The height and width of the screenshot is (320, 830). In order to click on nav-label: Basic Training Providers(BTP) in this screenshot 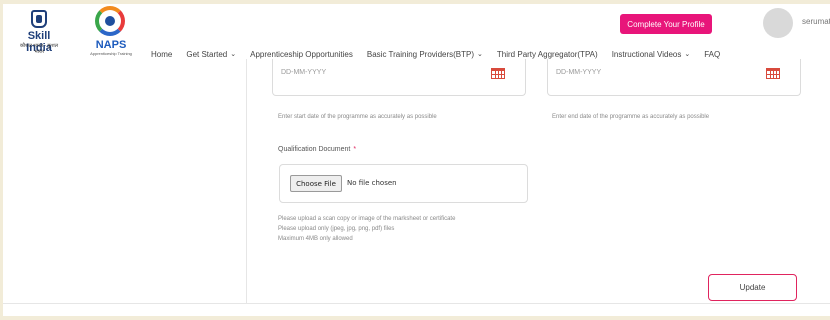, I will do `click(420, 54)`.